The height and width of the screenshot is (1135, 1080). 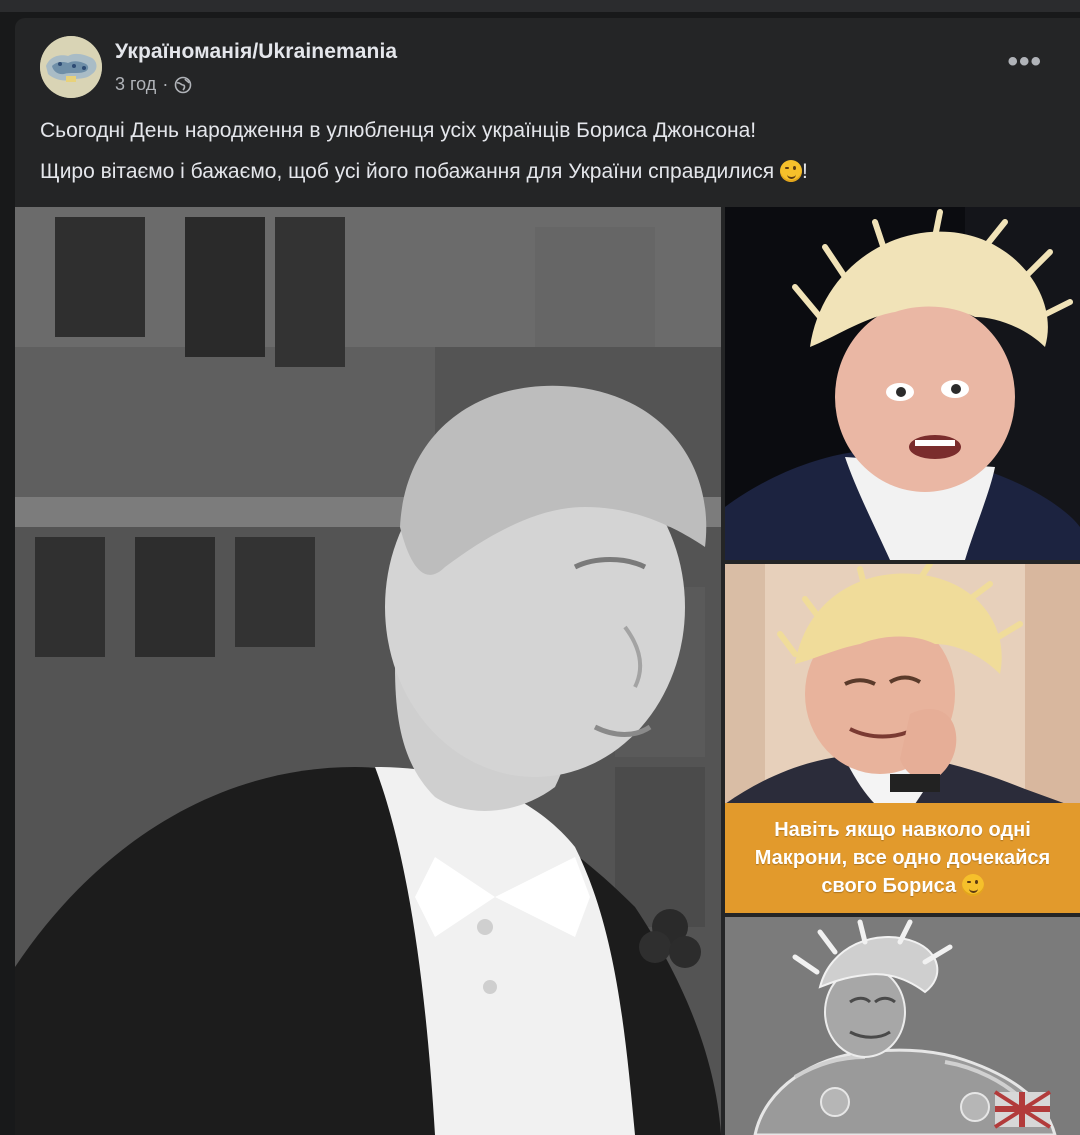 What do you see at coordinates (902, 830) in the screenshot?
I see `meme-caption-line-1: Навіть якщо навколо одні` at bounding box center [902, 830].